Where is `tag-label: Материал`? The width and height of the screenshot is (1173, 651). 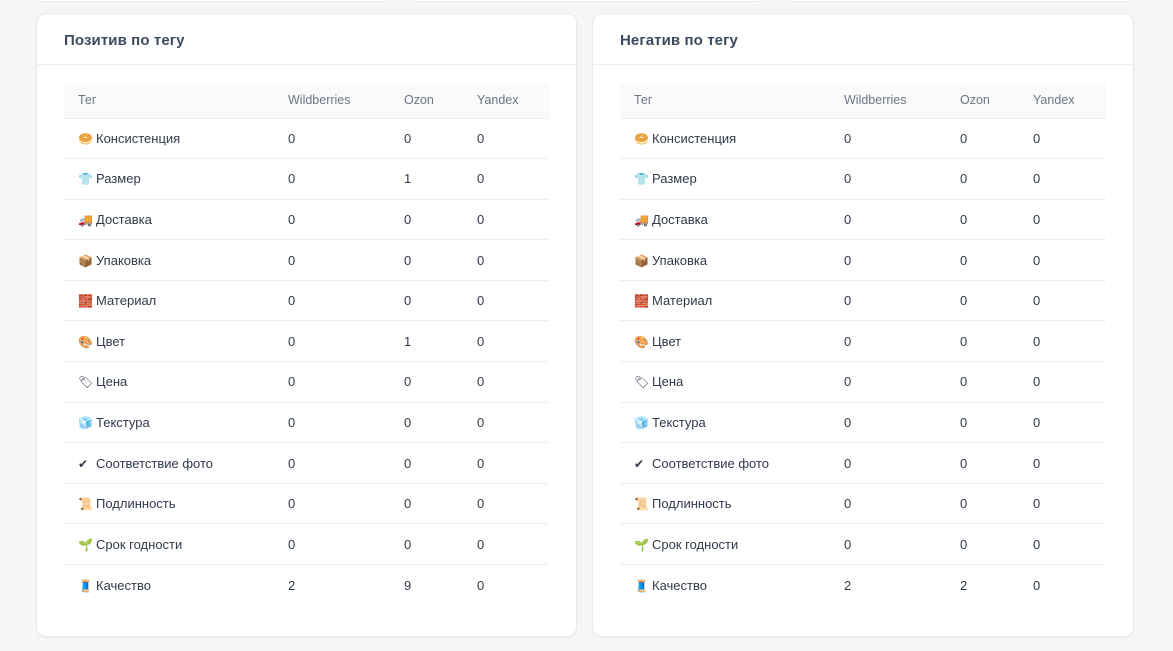 tag-label: Материал is located at coordinates (126, 301).